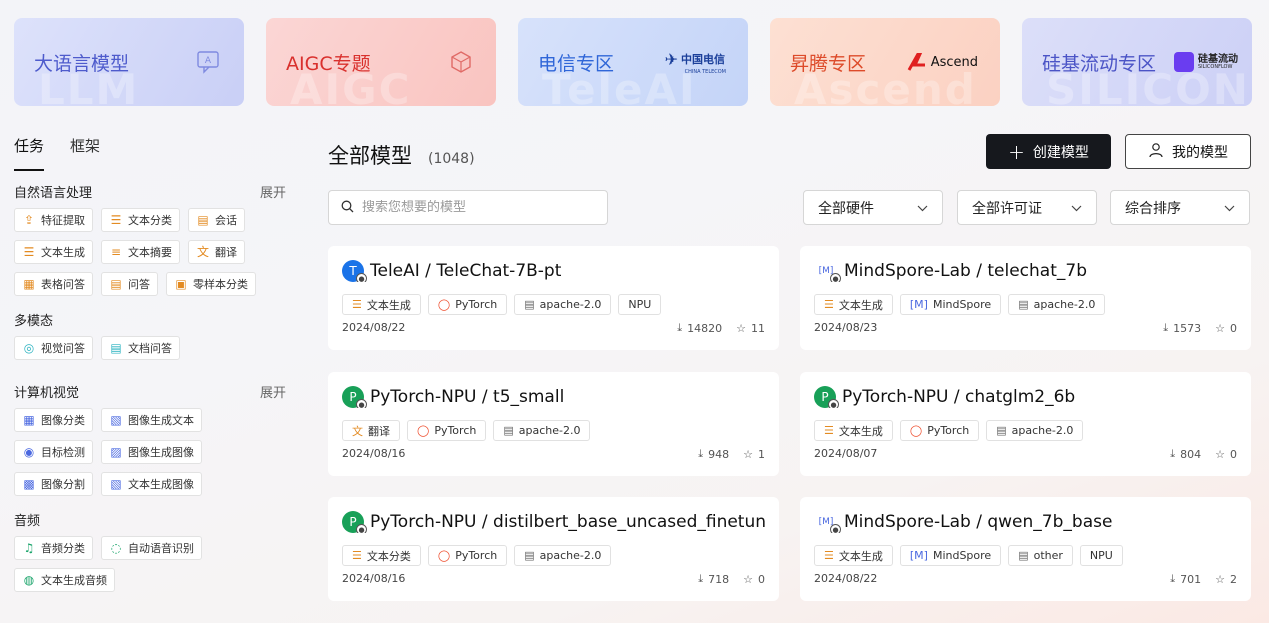 This screenshot has height=623, width=1269. I want to click on task-tag: ▧ 图像生成文本, so click(151, 420).